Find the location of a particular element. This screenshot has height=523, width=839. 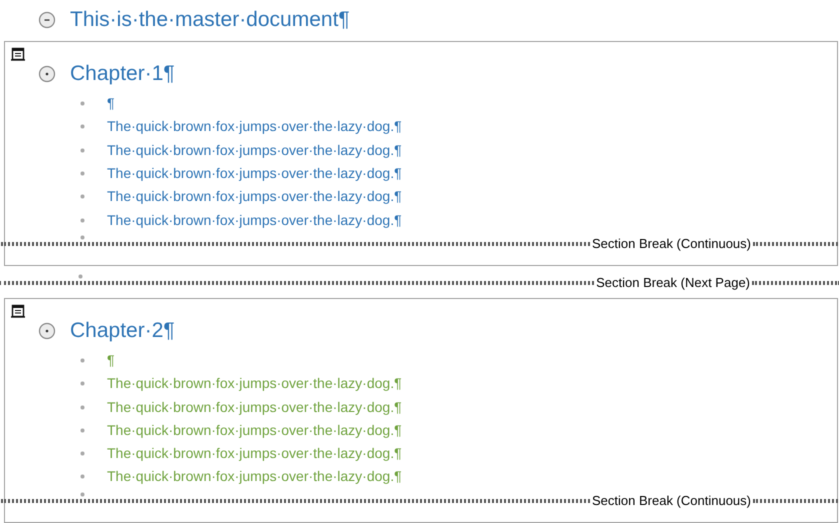

section-break-label: Section Break (Next Page) is located at coordinates (673, 283).